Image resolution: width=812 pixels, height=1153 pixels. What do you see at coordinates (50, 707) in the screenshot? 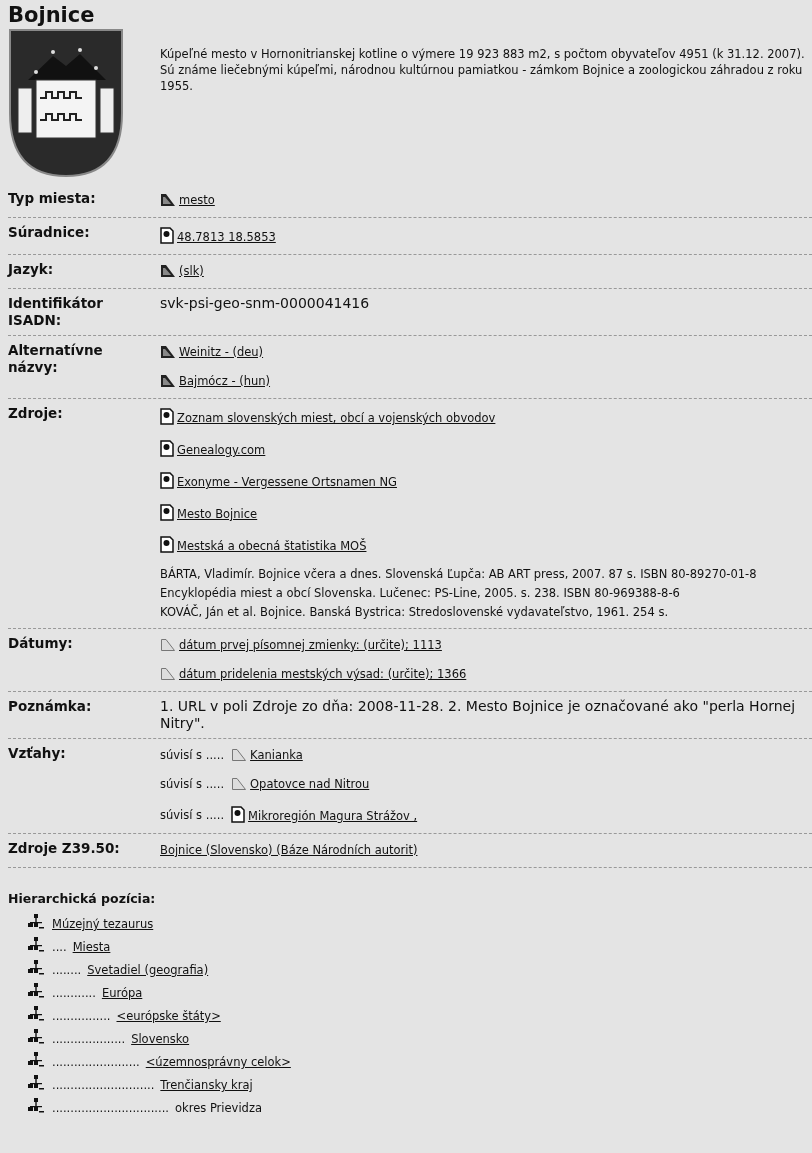
I see `field-label: Poznámka:` at bounding box center [50, 707].